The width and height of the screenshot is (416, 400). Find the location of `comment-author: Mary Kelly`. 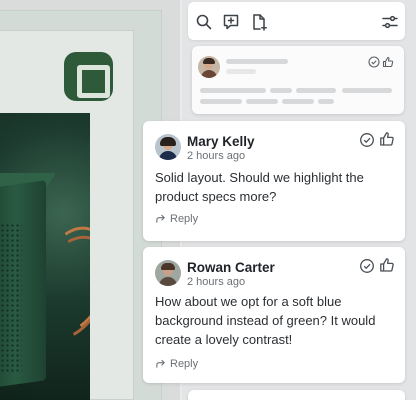

comment-author: Mary Kelly is located at coordinates (221, 141).